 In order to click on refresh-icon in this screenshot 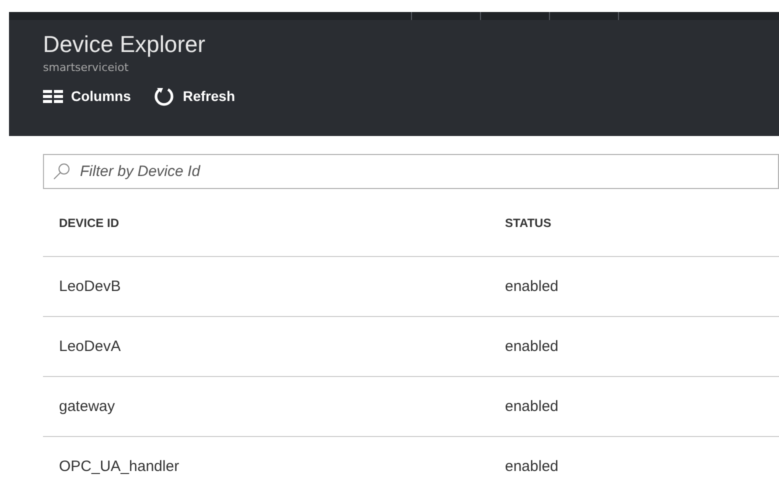, I will do `click(163, 96)`.